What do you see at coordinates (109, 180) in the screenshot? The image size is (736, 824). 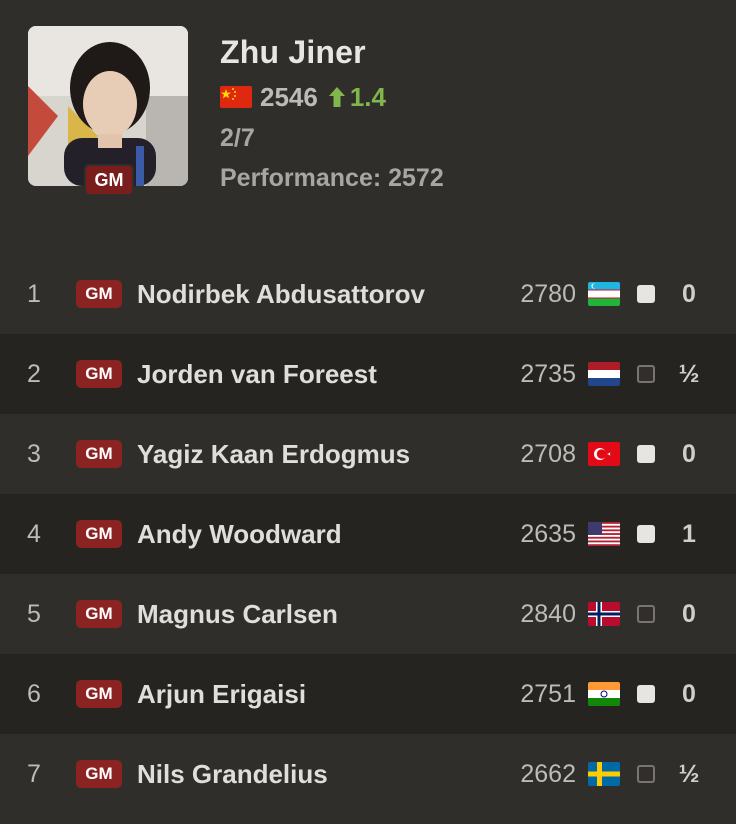 I see `player-title-badge: GM` at bounding box center [109, 180].